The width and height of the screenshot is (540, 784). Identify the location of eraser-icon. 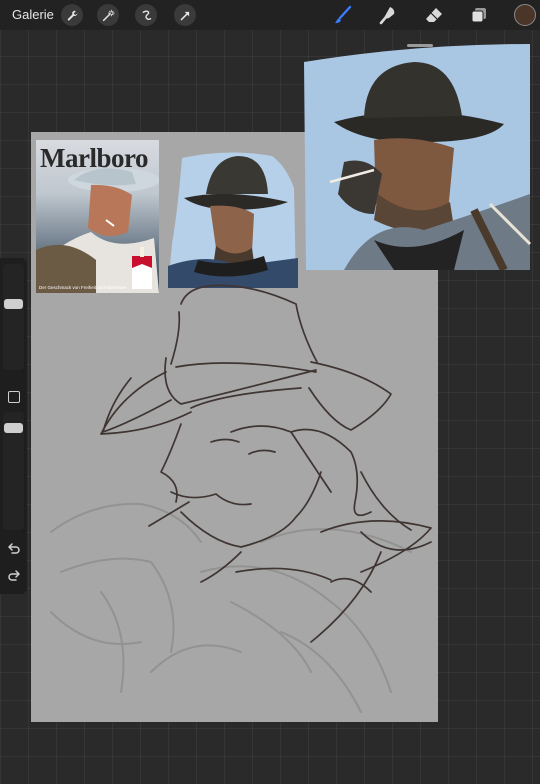
(434, 15).